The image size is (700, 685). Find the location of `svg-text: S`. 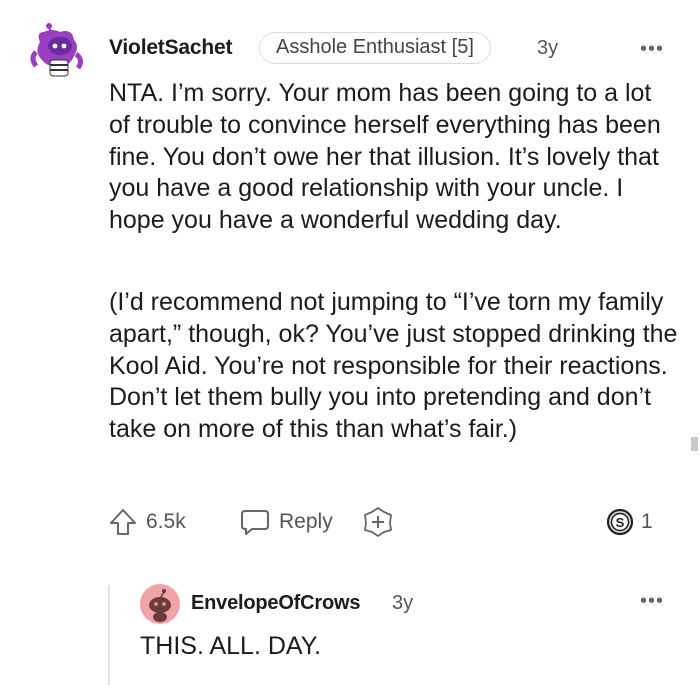

svg-text: S is located at coordinates (620, 522).